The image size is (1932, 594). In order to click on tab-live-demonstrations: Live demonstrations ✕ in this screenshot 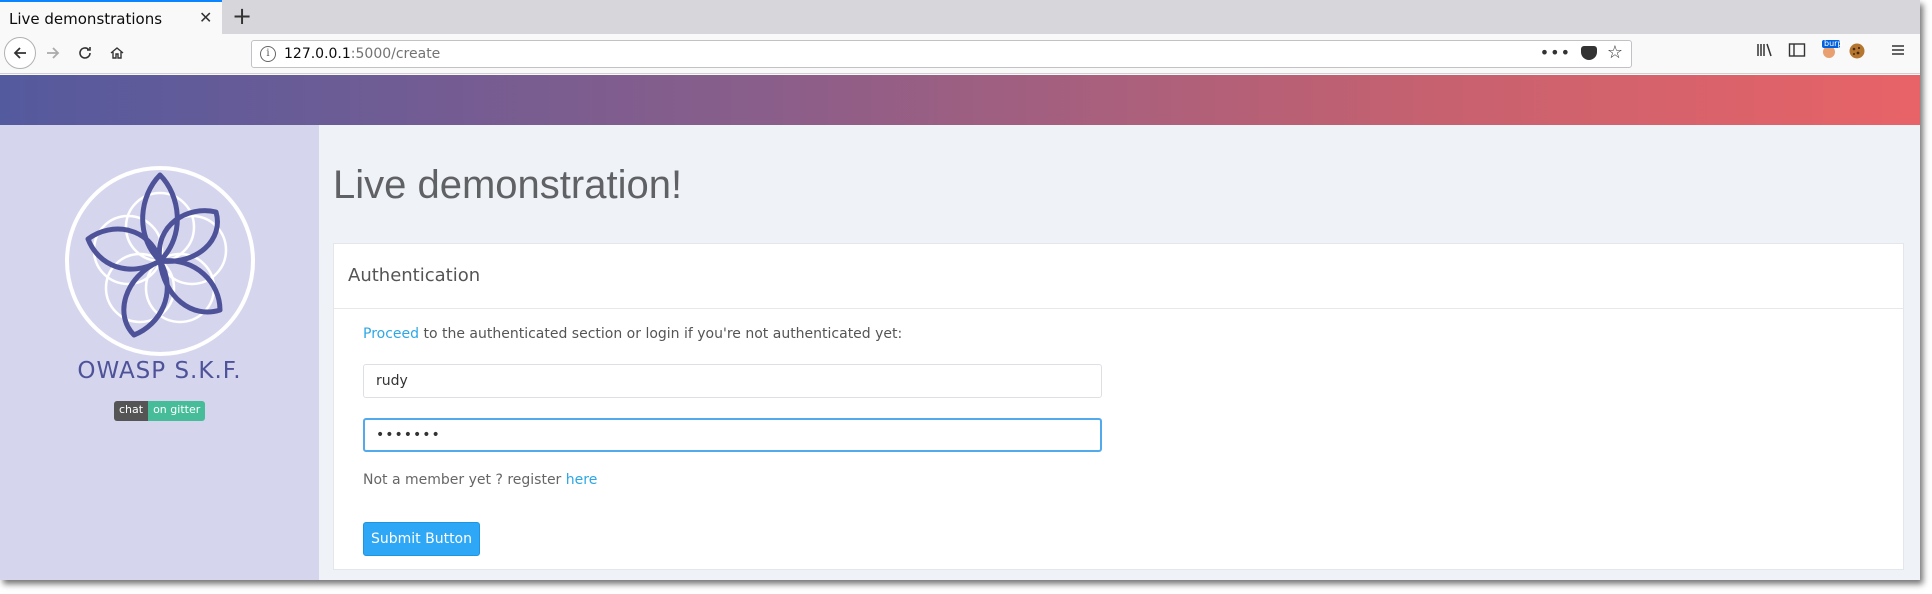, I will do `click(111, 17)`.